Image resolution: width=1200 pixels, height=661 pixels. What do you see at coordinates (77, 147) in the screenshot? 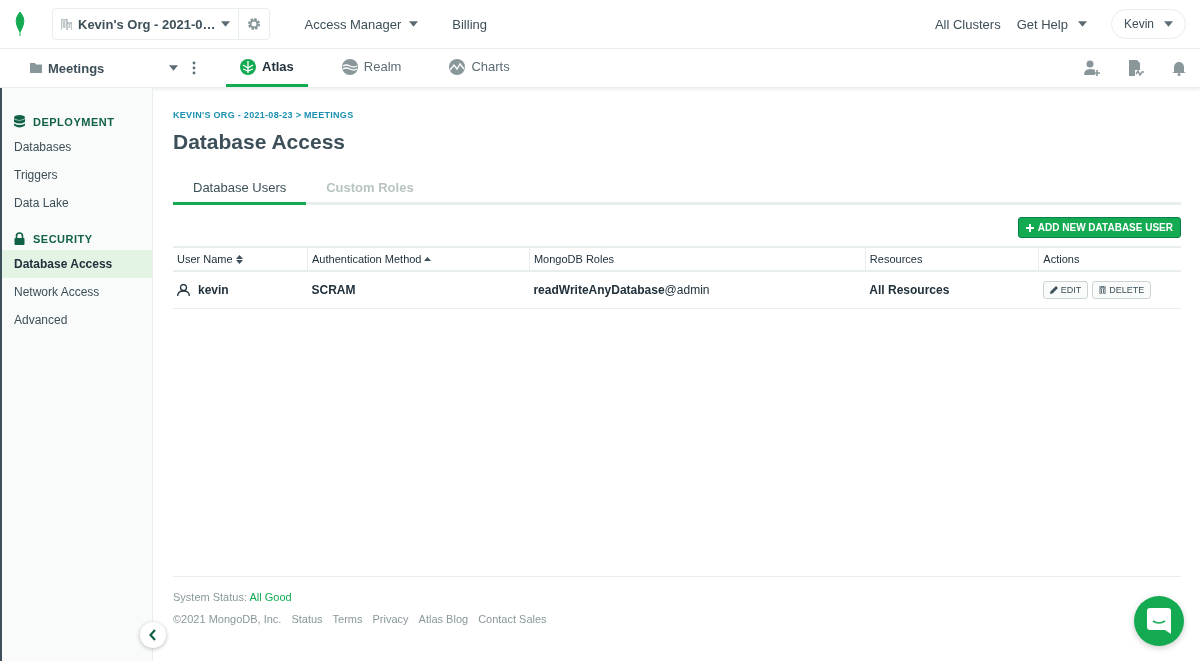
I see `sidebar-item: Databases` at bounding box center [77, 147].